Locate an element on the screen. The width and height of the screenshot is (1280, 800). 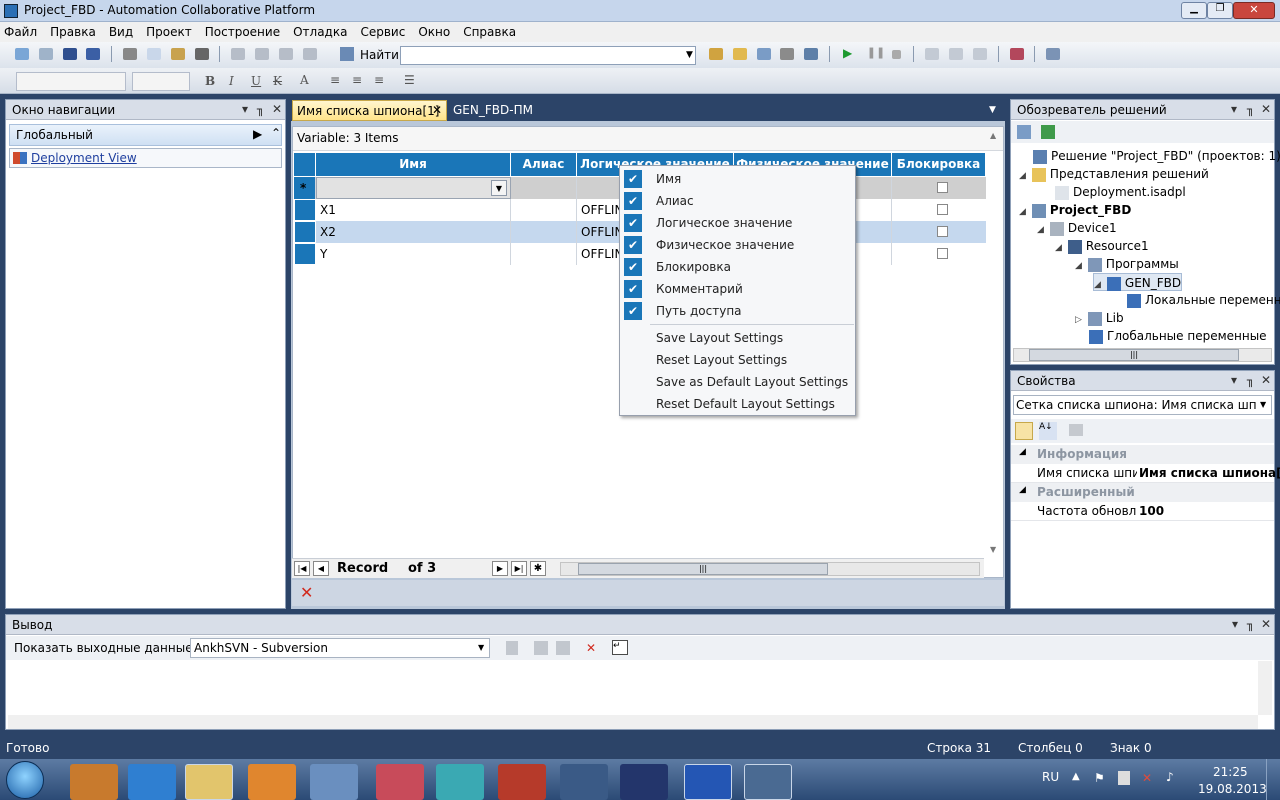
align-center-icon: ≡ is located at coordinates (357, 80).